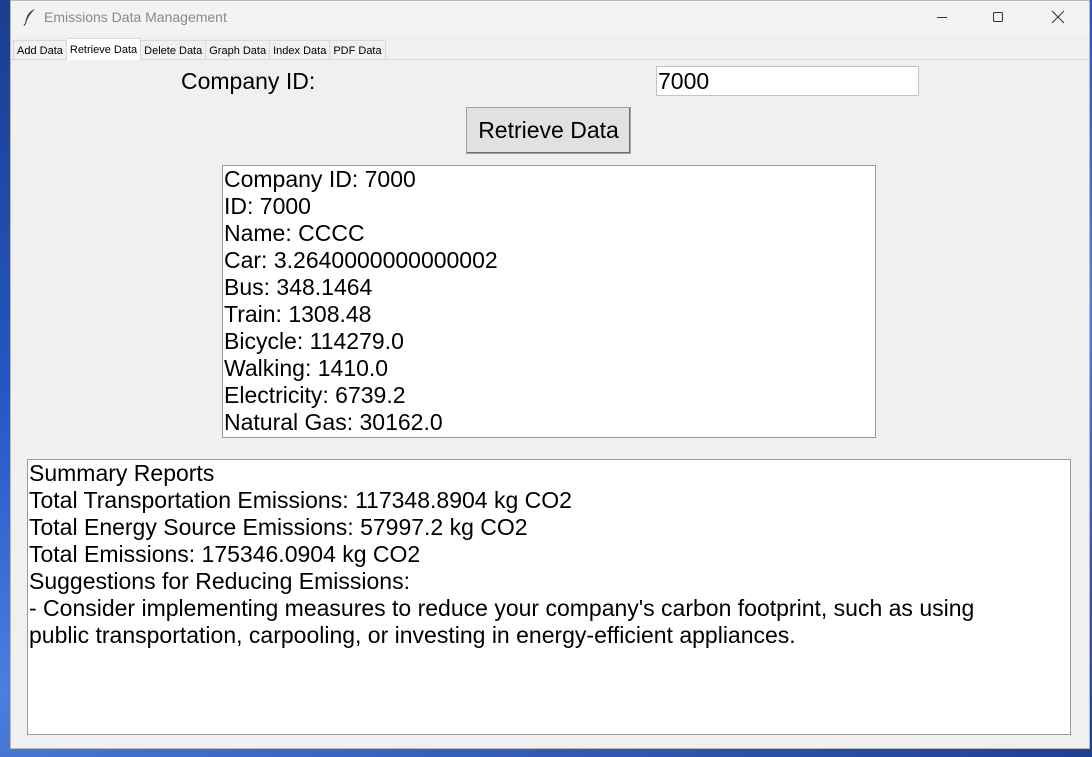 This screenshot has height=757, width=1092. Describe the element at coordinates (333, 422) in the screenshot. I see `result-line: Natural Gas: 30162.0` at that location.